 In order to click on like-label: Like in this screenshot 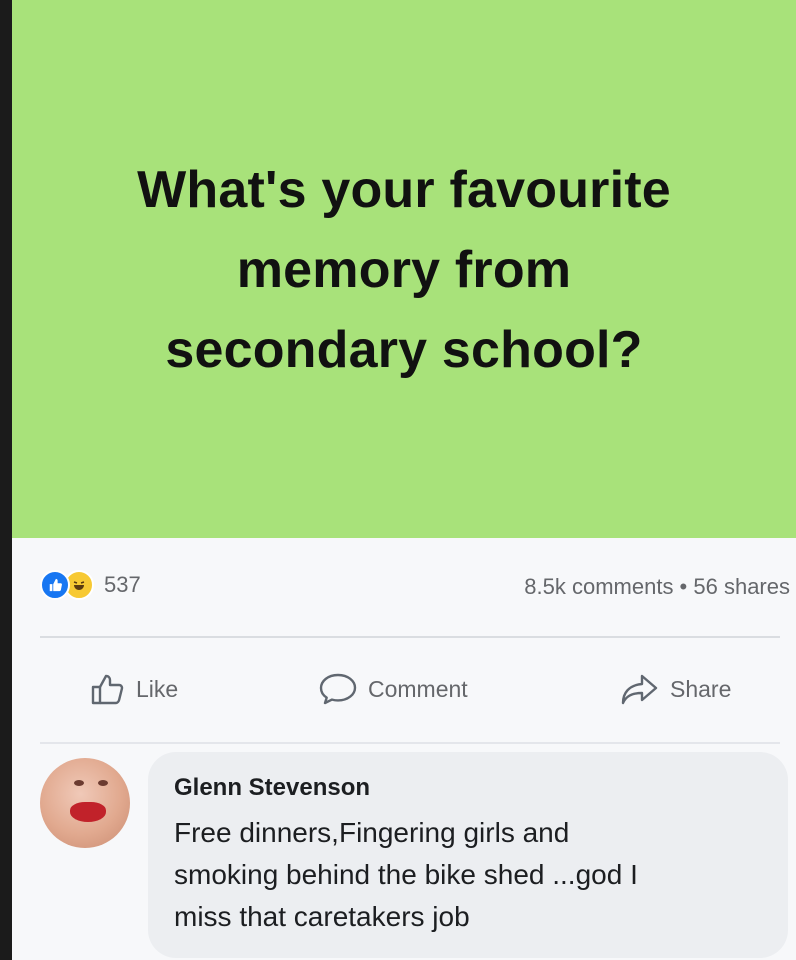, I will do `click(157, 688)`.